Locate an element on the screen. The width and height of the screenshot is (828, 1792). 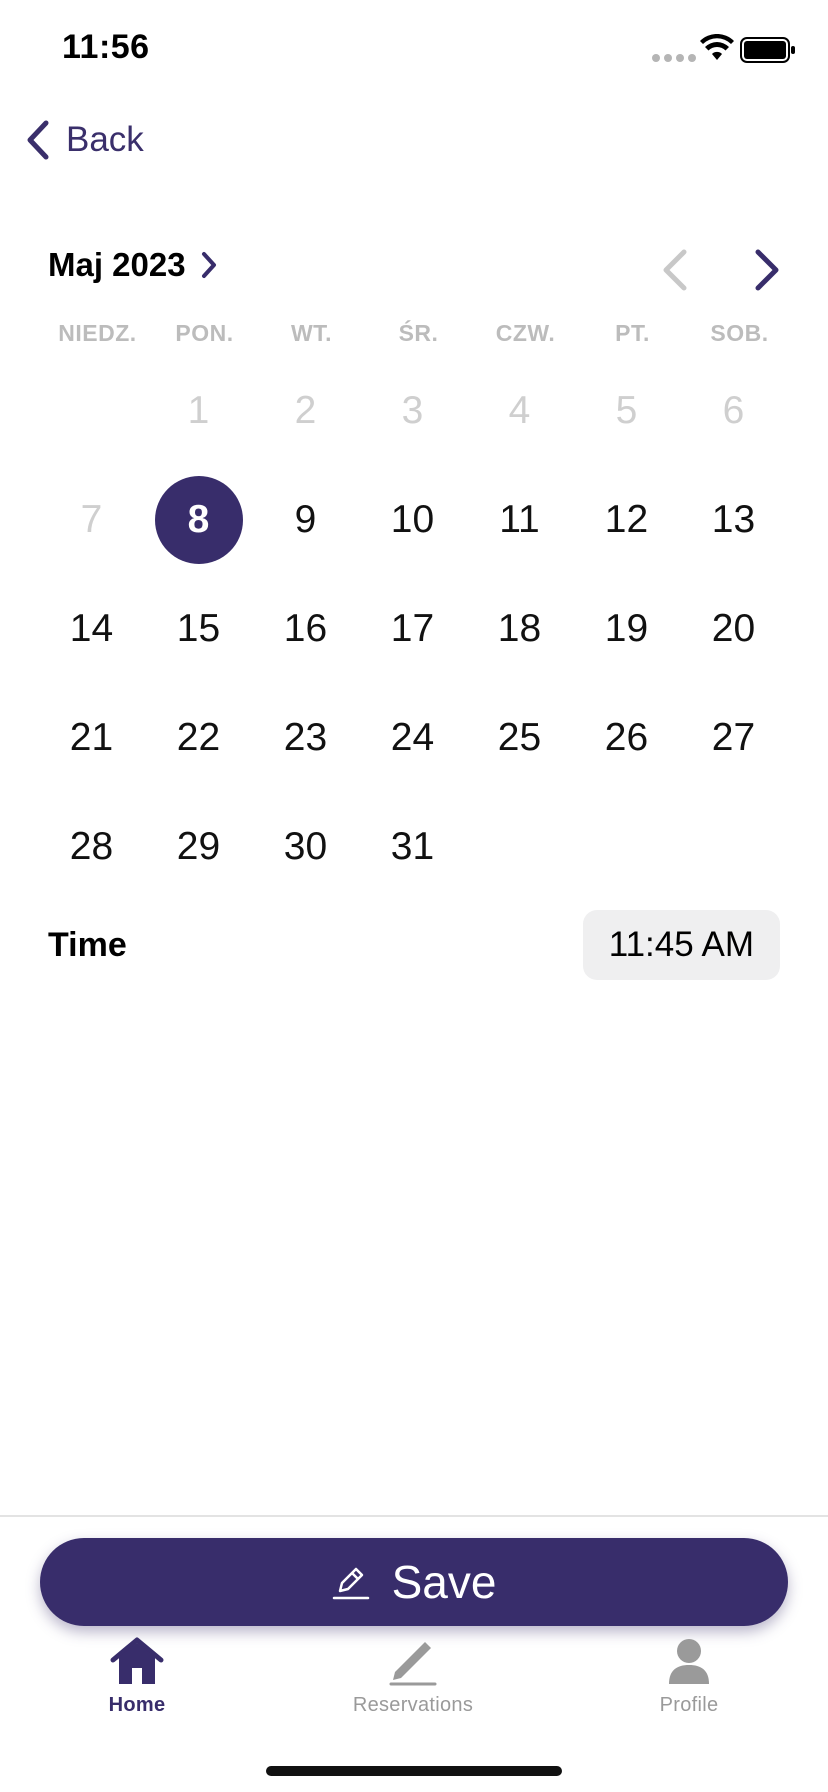
calendar-day: 31 is located at coordinates (412, 846).